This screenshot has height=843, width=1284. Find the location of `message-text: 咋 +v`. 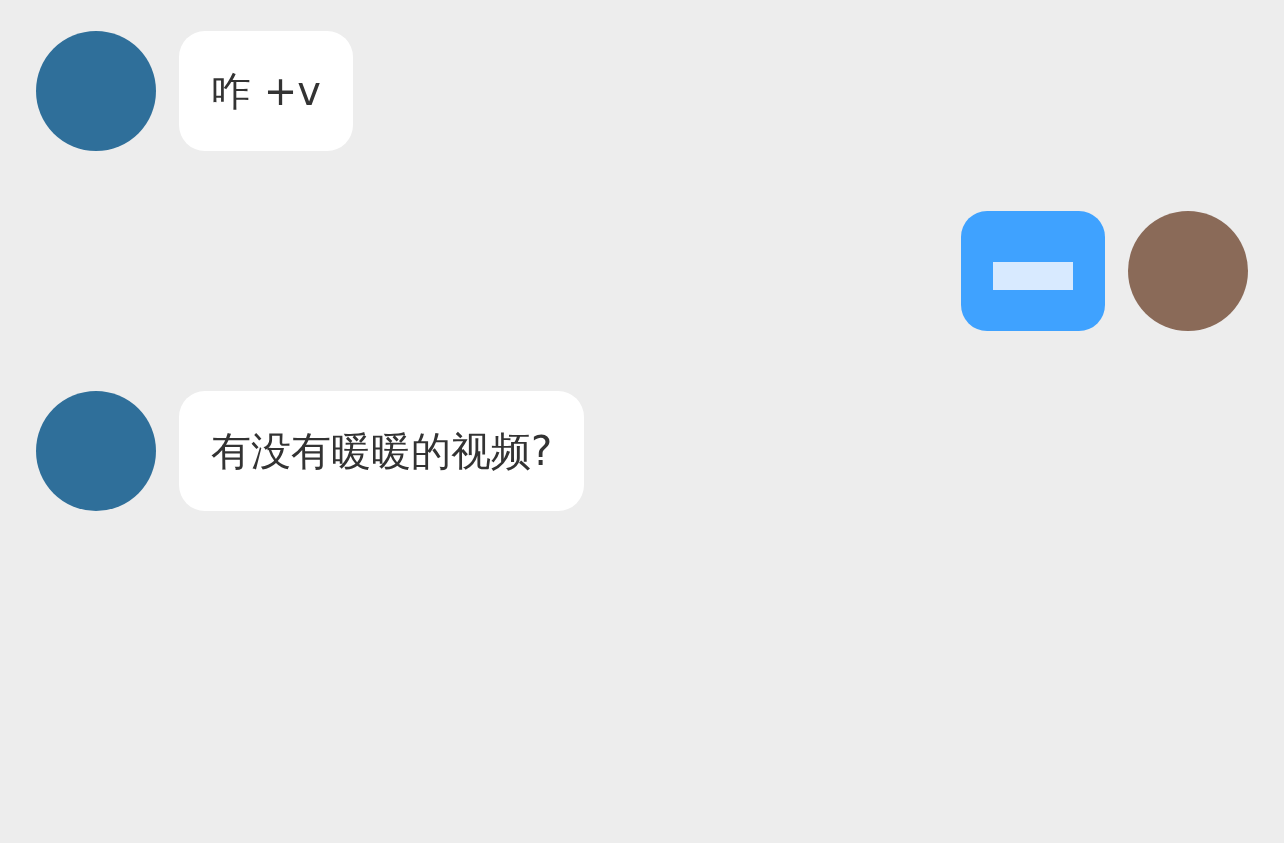

message-text: 咋 +v is located at coordinates (266, 91).